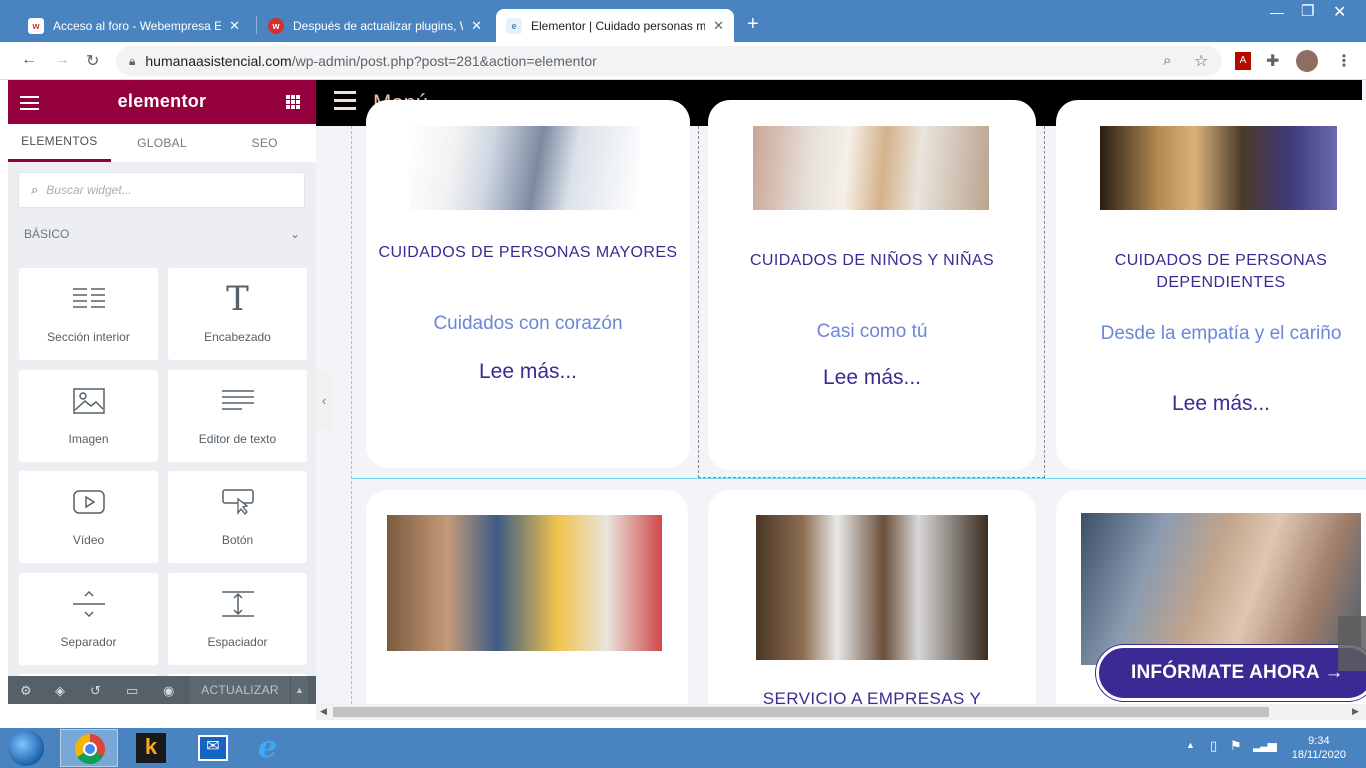 The width and height of the screenshot is (1366, 768). Describe the element at coordinates (59, 143) in the screenshot. I see `tab-elementos: ELEMENTOS` at that location.